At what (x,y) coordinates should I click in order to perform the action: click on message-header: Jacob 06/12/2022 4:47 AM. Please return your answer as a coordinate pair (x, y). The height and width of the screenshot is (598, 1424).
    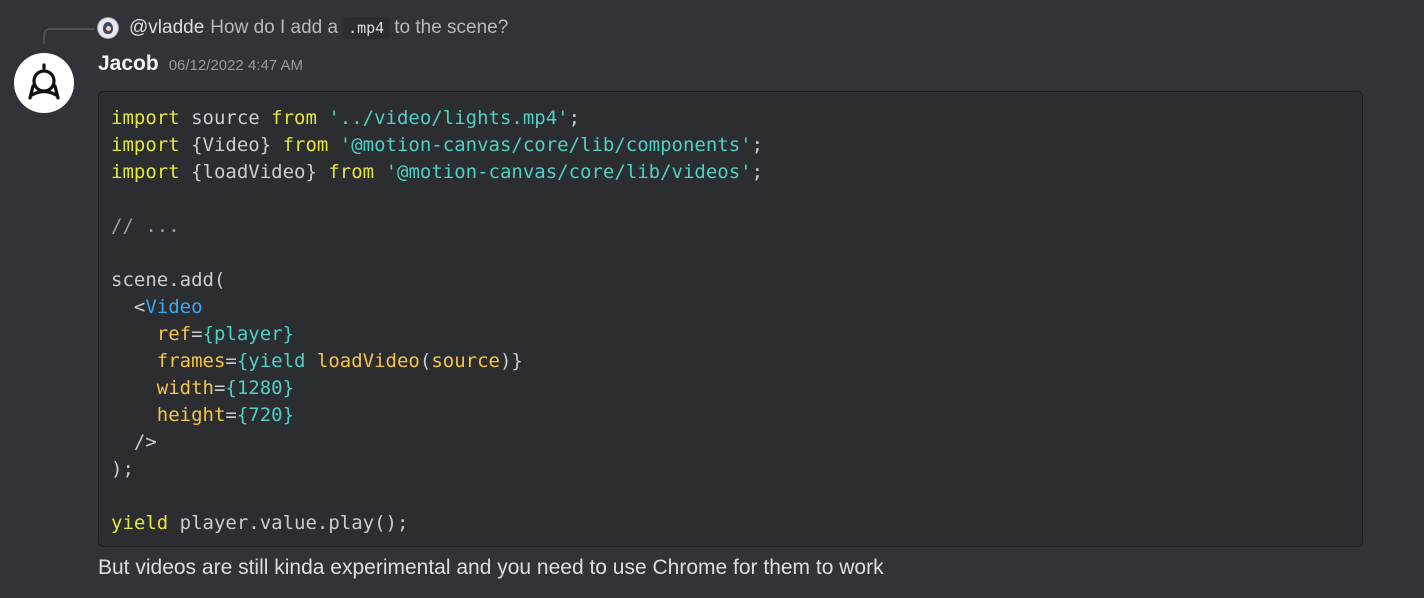
    Looking at the image, I should click on (200, 64).